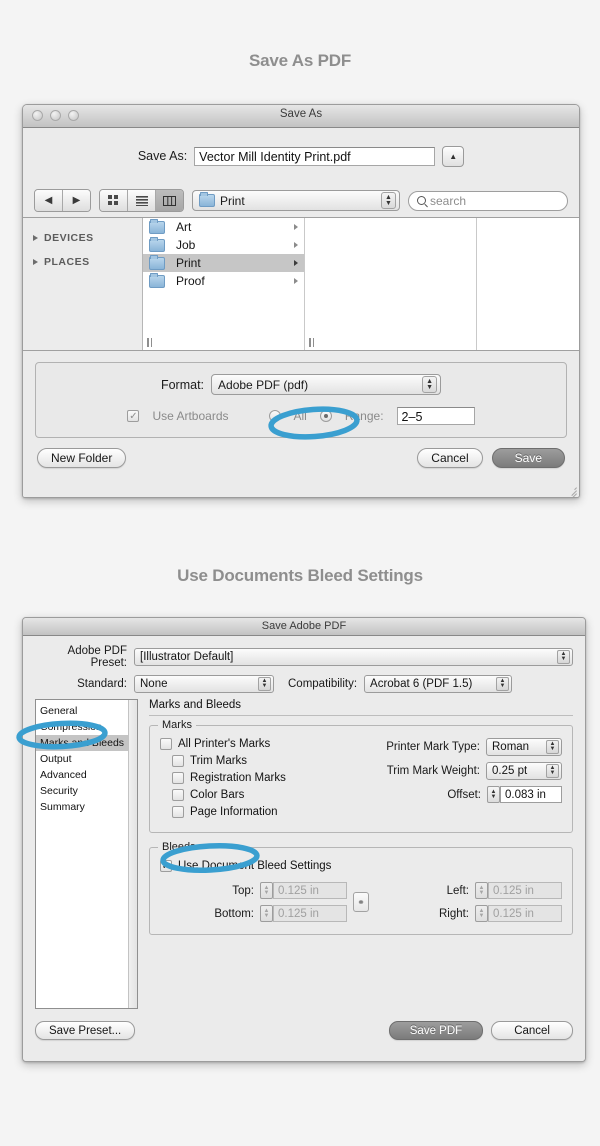  I want to click on save-pdf-button: Save PDF, so click(436, 1030).